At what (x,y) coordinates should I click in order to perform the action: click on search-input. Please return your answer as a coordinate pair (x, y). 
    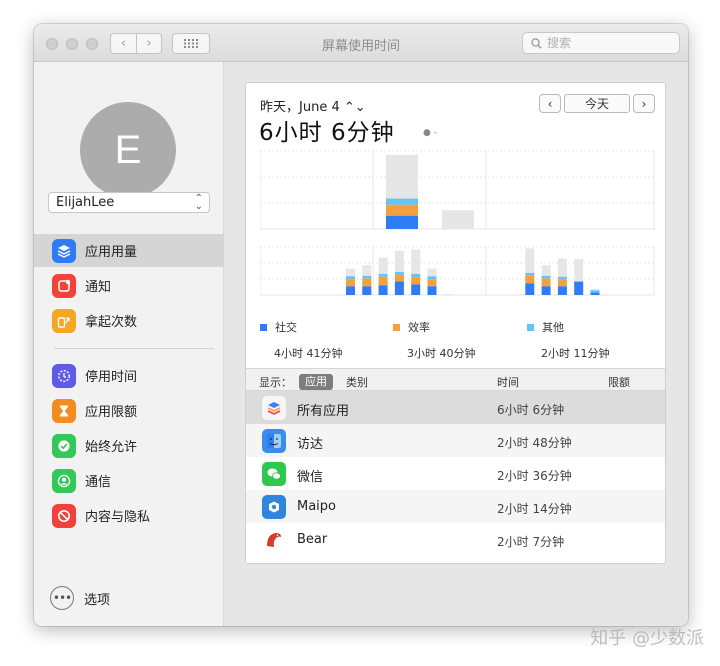
    Looking at the image, I should click on (607, 43).